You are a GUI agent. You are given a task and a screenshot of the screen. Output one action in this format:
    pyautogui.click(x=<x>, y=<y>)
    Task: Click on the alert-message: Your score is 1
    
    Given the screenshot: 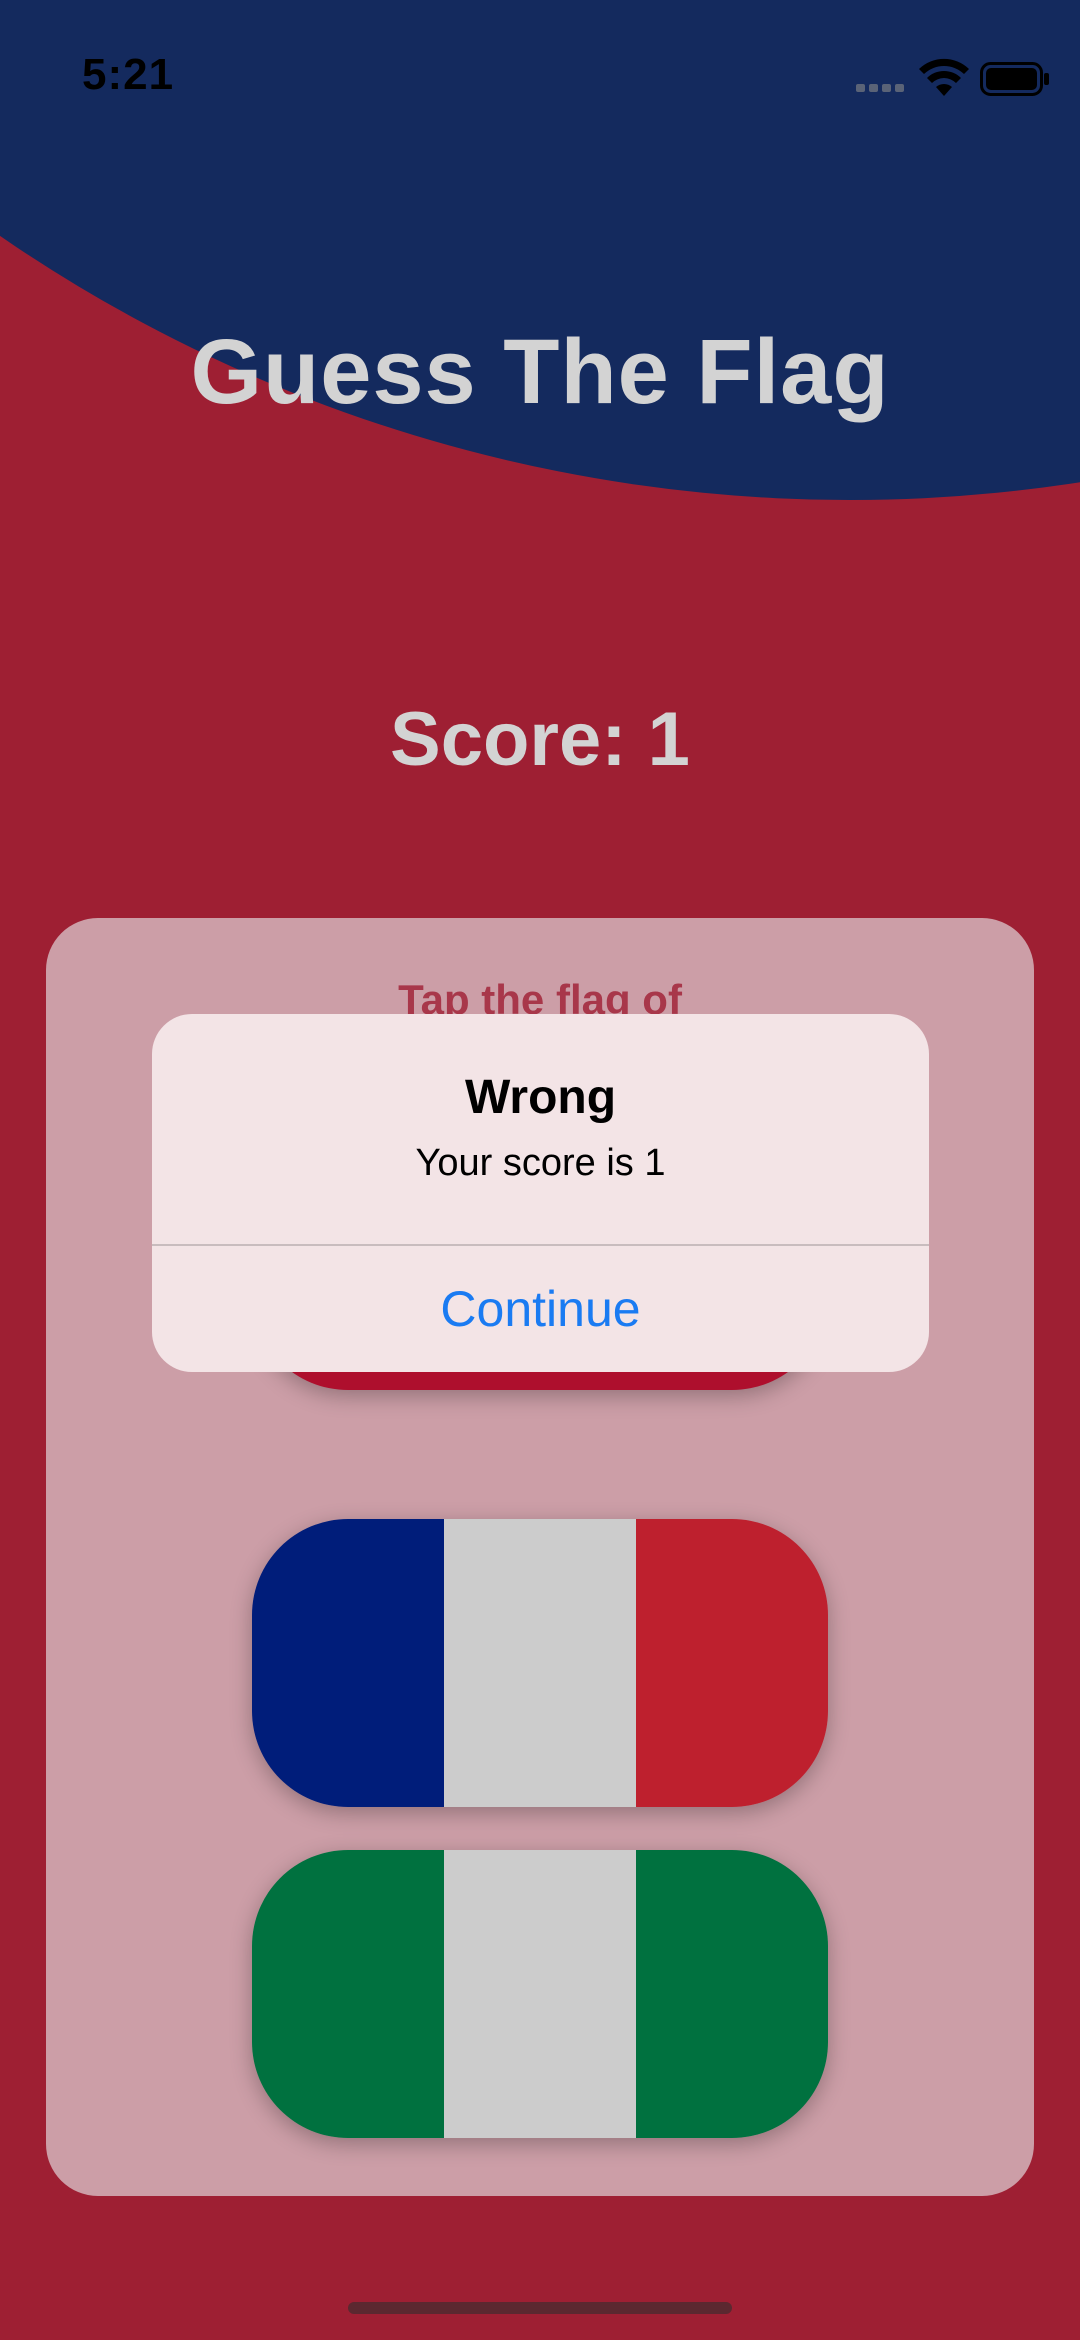 What is the action you would take?
    pyautogui.click(x=540, y=1163)
    